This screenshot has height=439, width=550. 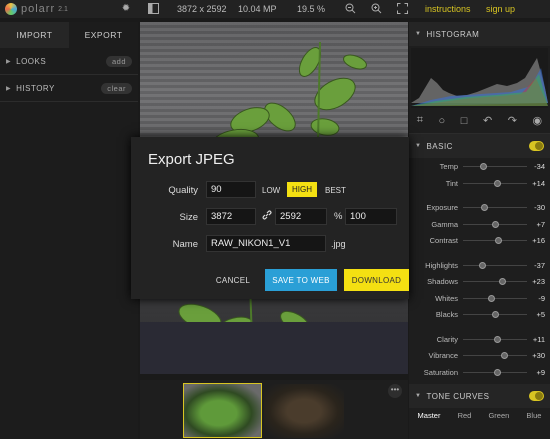 I want to click on slider-value: +23, so click(x=538, y=281).